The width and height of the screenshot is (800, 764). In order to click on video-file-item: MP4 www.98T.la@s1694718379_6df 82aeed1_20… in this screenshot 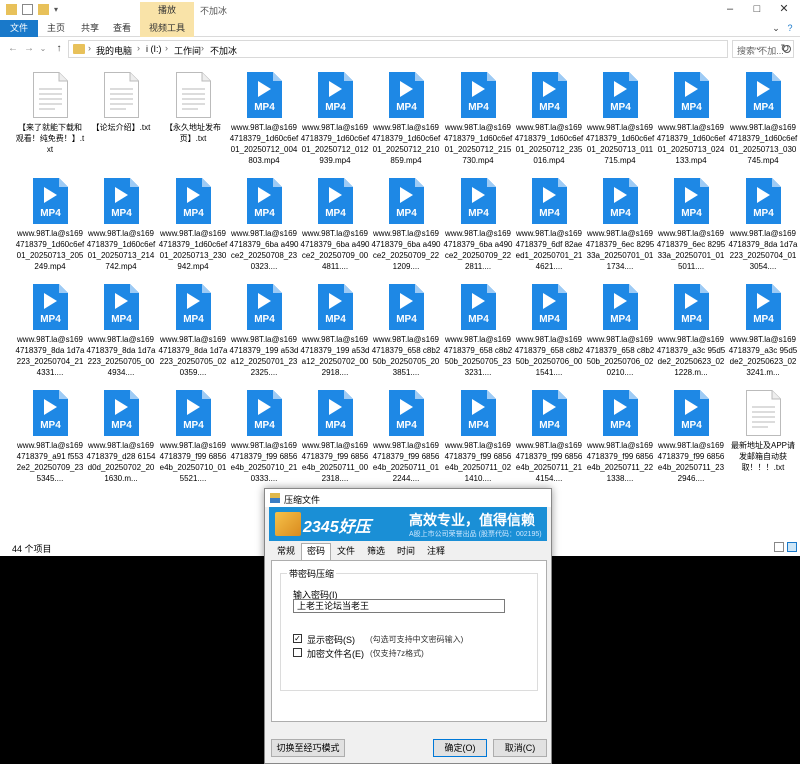, I will do `click(549, 225)`.